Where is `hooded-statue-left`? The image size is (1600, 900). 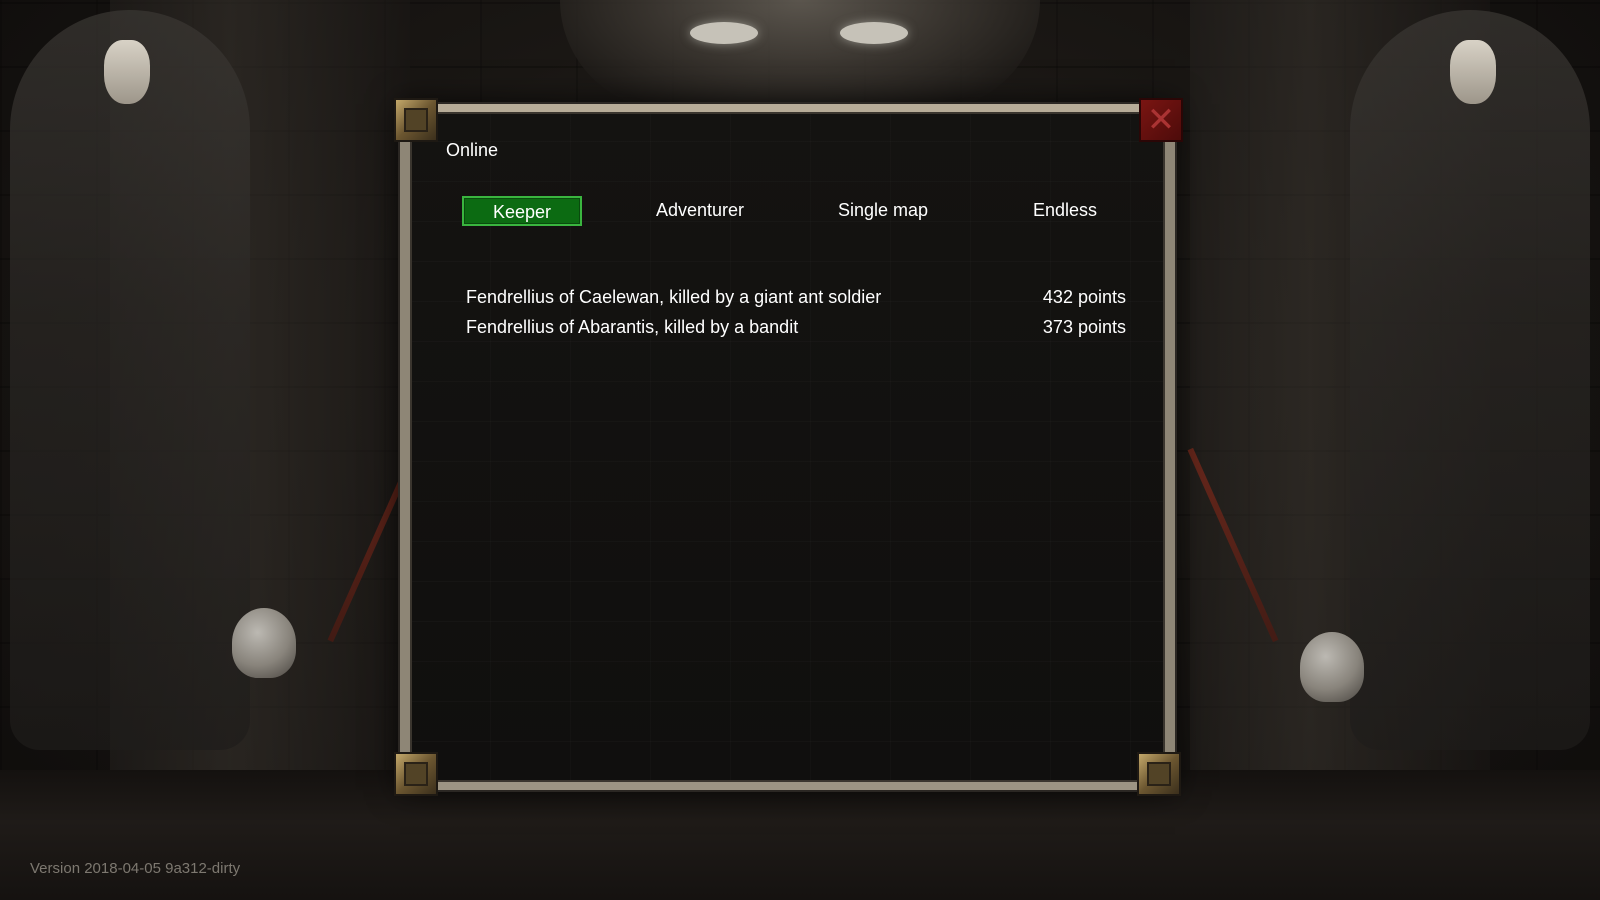 hooded-statue-left is located at coordinates (130, 380).